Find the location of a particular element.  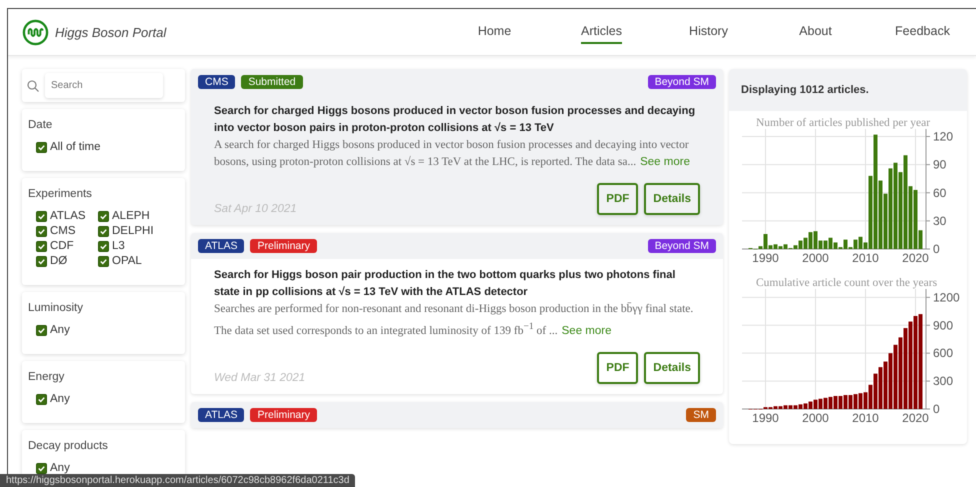

nav-link: About is located at coordinates (815, 32).